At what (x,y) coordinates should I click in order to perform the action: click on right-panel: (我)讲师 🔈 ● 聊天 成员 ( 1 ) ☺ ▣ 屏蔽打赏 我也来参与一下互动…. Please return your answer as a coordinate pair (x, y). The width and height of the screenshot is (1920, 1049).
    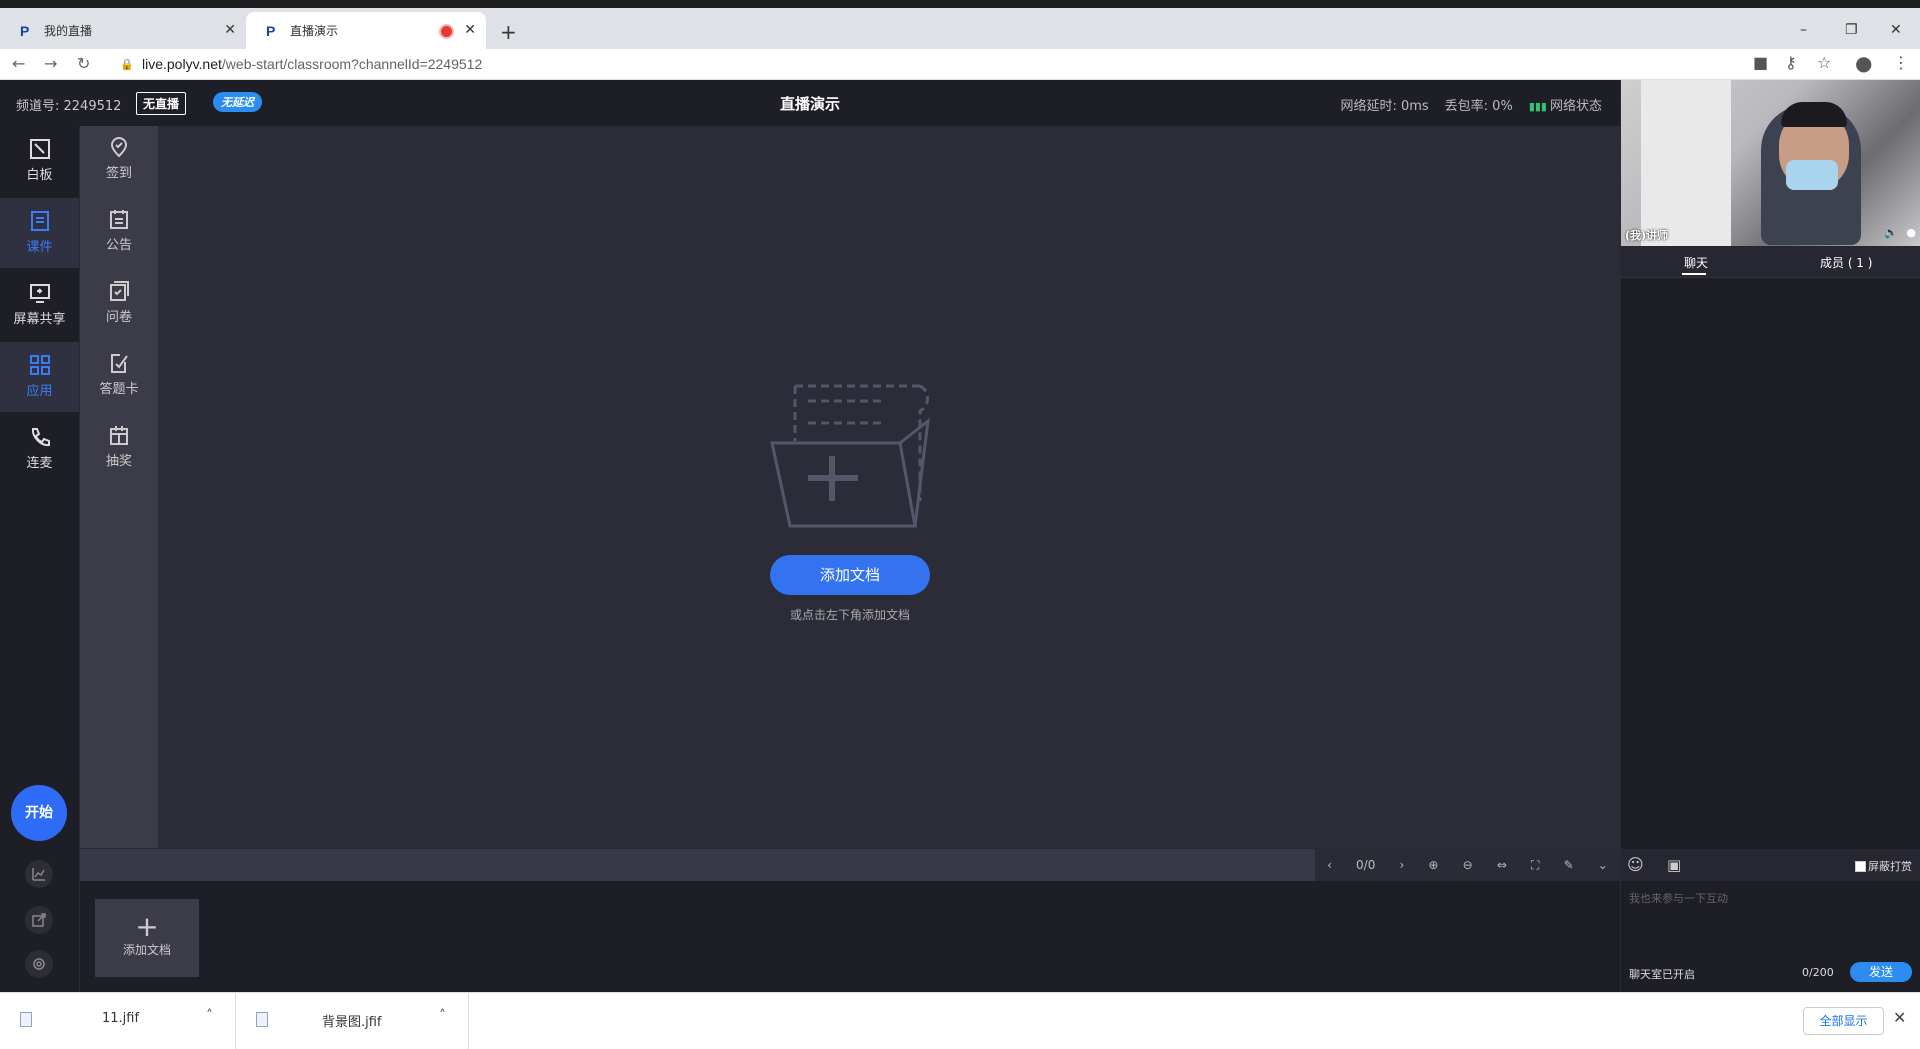
    Looking at the image, I should click on (1770, 536).